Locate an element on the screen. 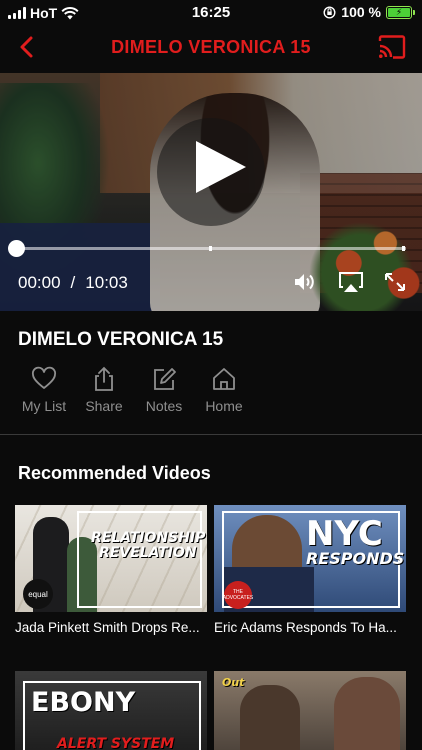  nav-header: DIMELO VERONICA 15 is located at coordinates (211, 49).